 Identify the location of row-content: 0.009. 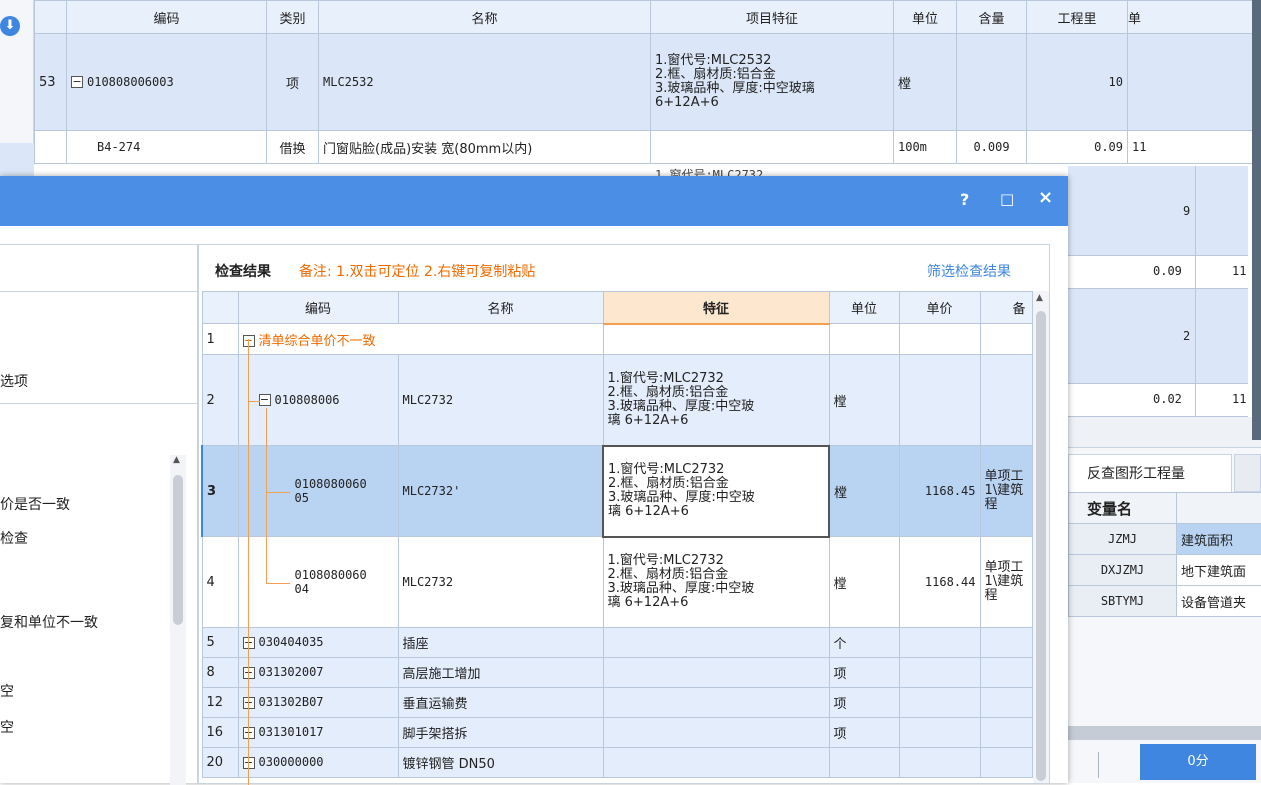
(992, 147).